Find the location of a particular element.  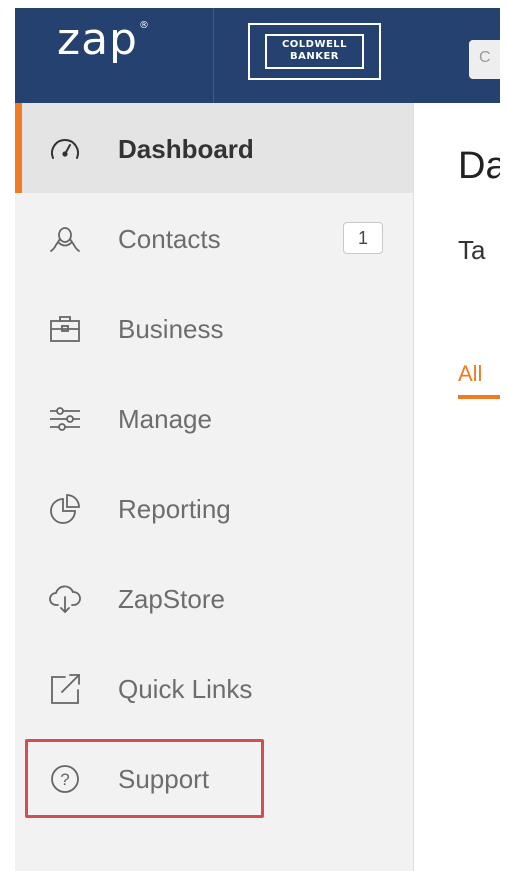

coldwell-banker-logo: COLDWELL BANKER is located at coordinates (314, 51).